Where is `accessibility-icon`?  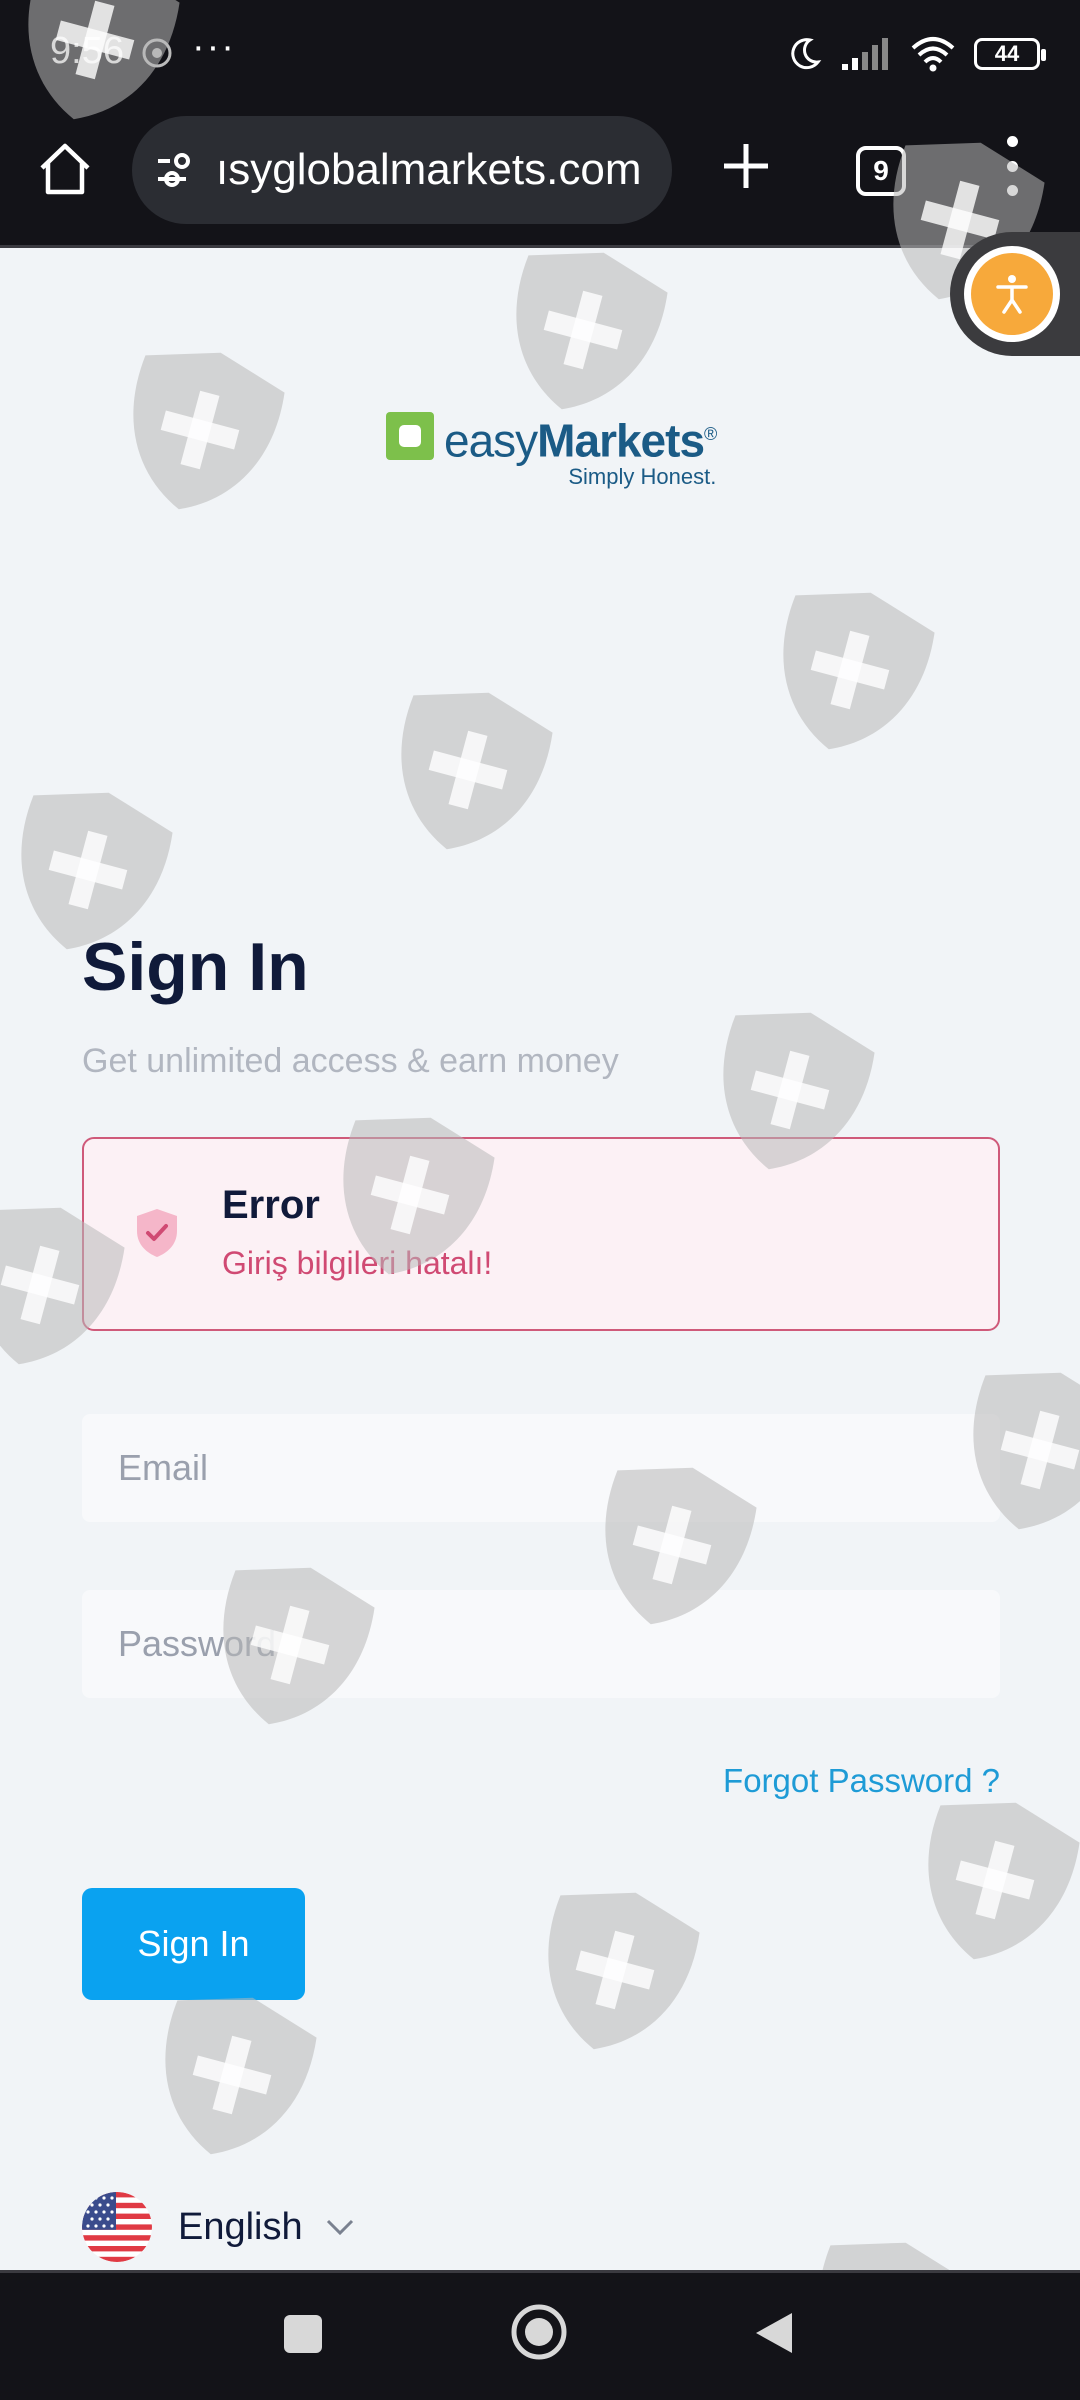
accessibility-icon is located at coordinates (1012, 294).